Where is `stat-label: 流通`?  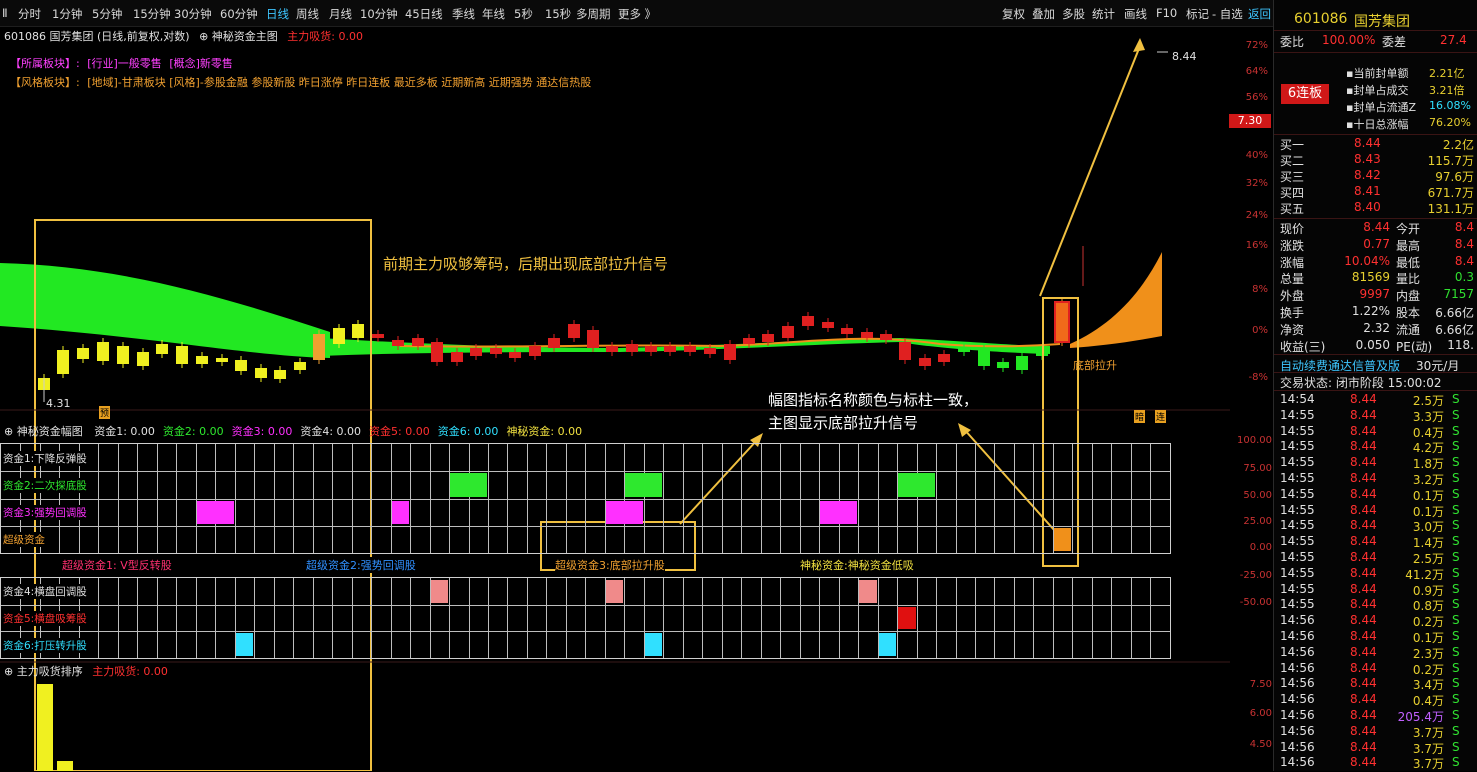 stat-label: 流通 is located at coordinates (1408, 329).